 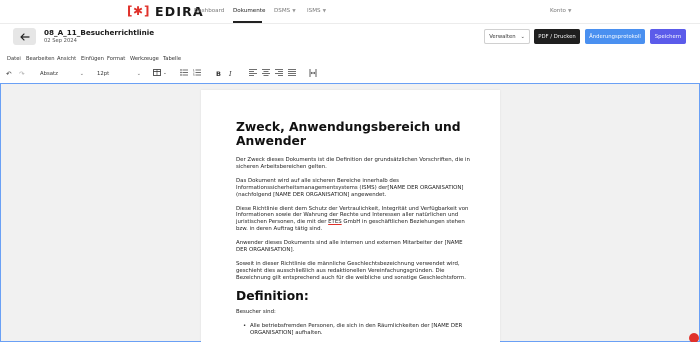 What do you see at coordinates (218, 74) in the screenshot?
I see `bold-icon: B` at bounding box center [218, 74].